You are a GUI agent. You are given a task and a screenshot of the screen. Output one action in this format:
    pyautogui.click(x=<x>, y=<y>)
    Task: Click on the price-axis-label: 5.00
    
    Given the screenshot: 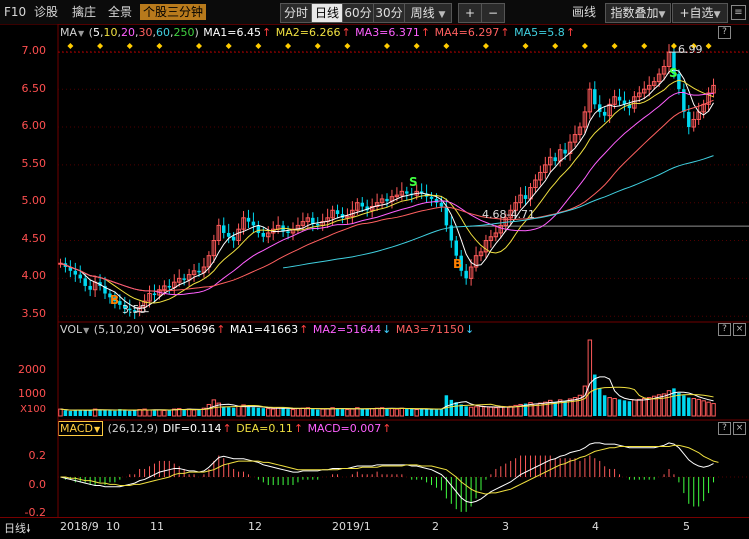 What is the action you would take?
    pyautogui.click(x=34, y=200)
    